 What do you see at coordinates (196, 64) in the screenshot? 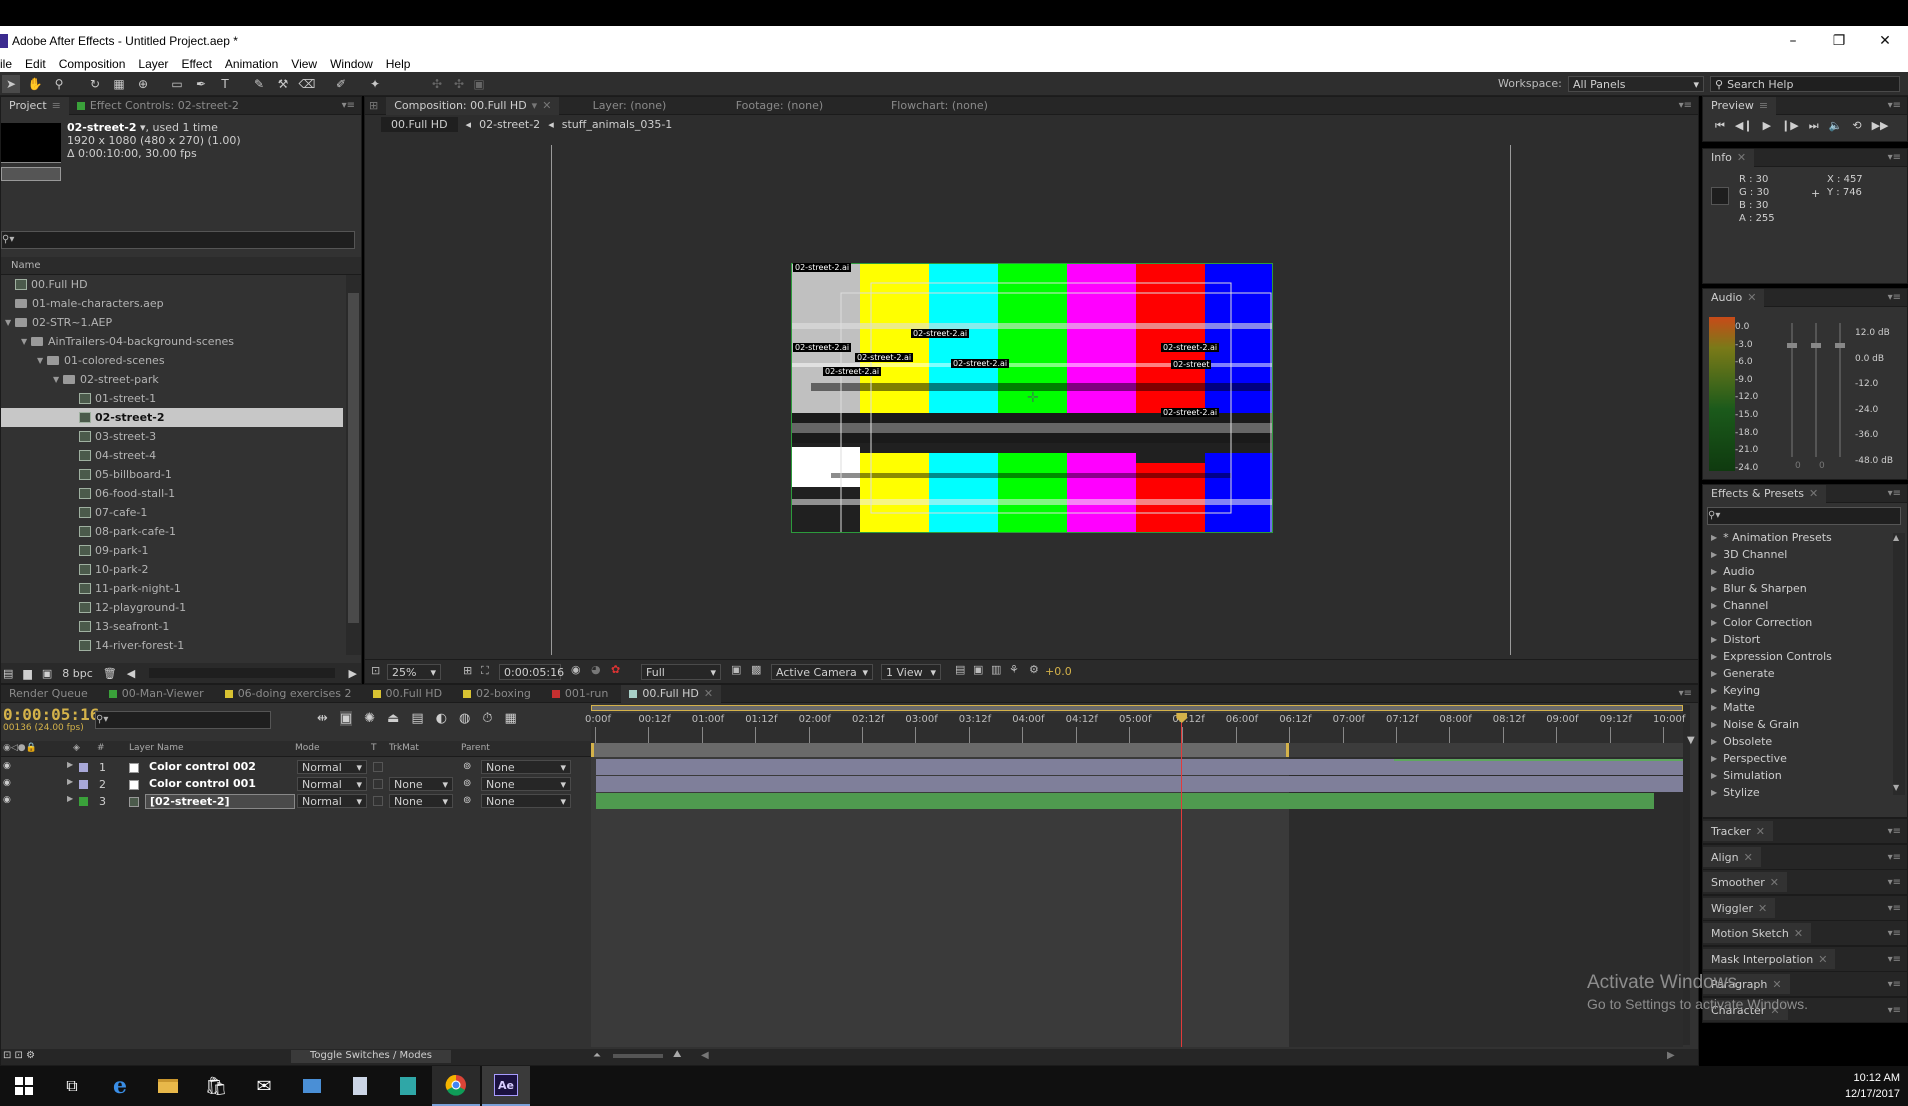
I see `menu-effect: Effect` at bounding box center [196, 64].